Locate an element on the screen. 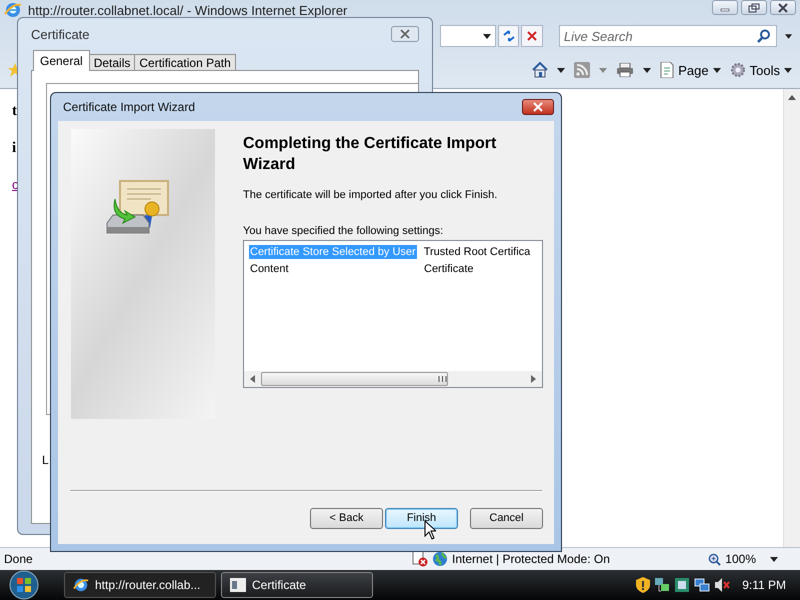 Image resolution: width=800 pixels, height=600 pixels. grip-icon is located at coordinates (442, 379).